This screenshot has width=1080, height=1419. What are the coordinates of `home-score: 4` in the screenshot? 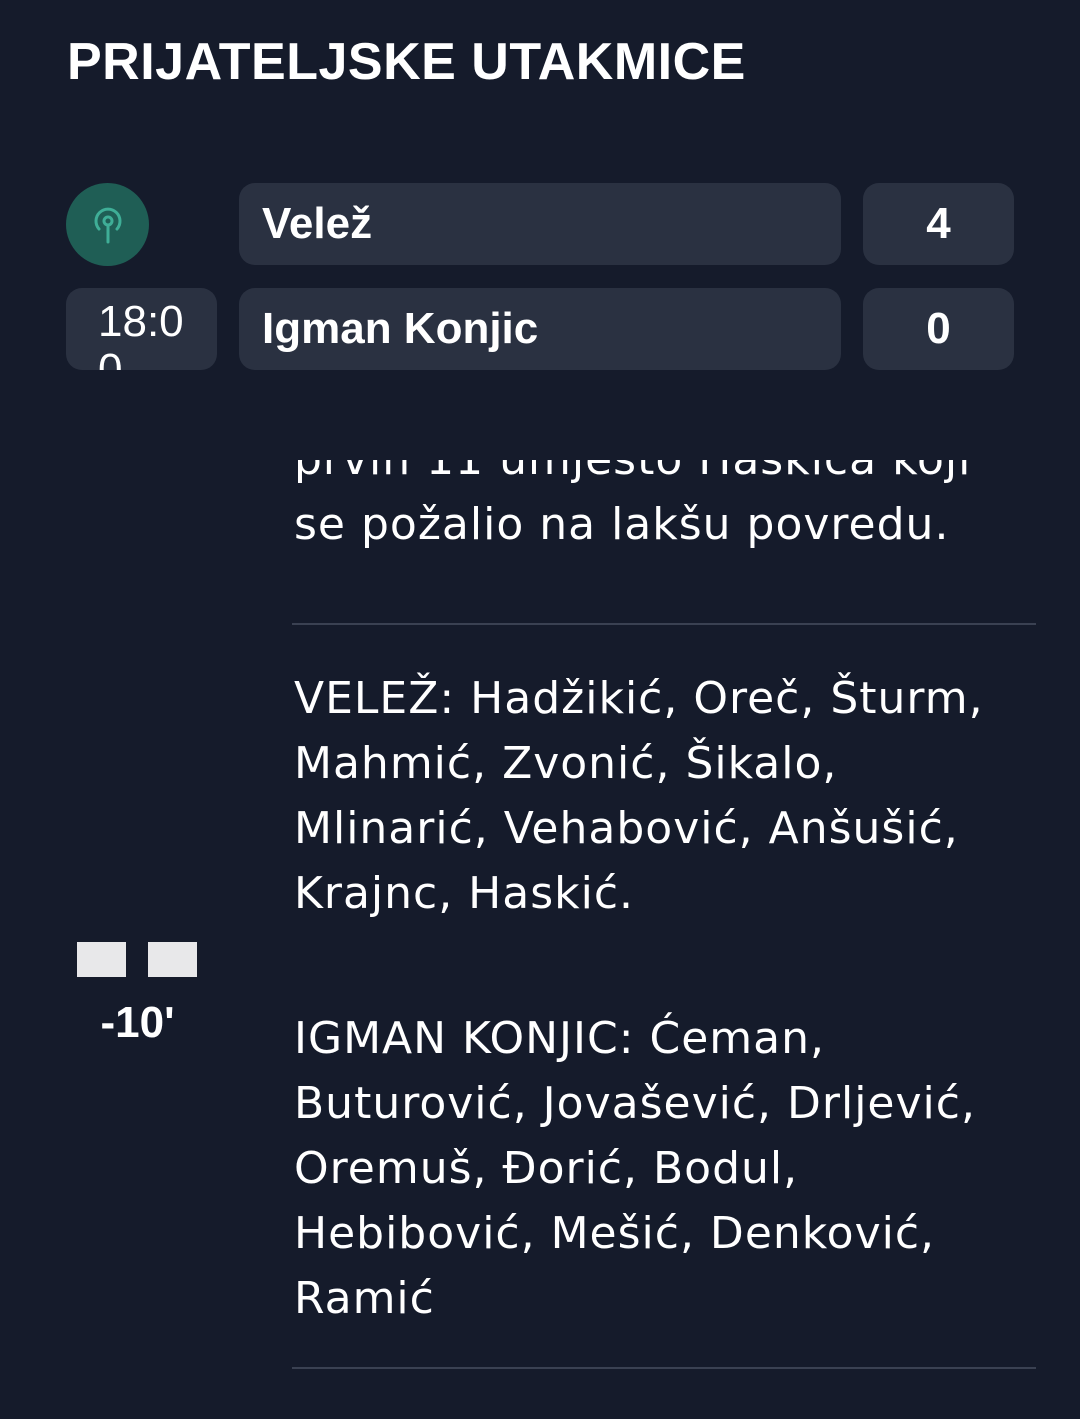 It's located at (938, 224).